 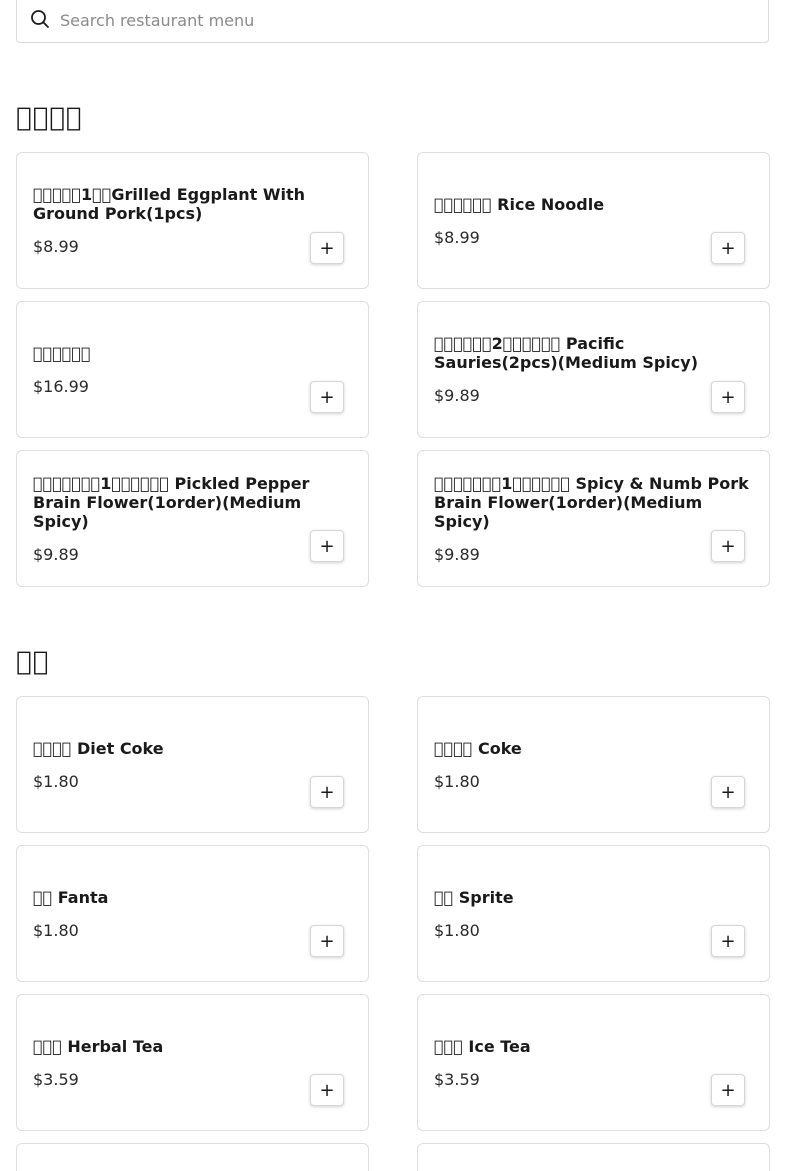 I want to click on search-bar, so click(x=392, y=21).